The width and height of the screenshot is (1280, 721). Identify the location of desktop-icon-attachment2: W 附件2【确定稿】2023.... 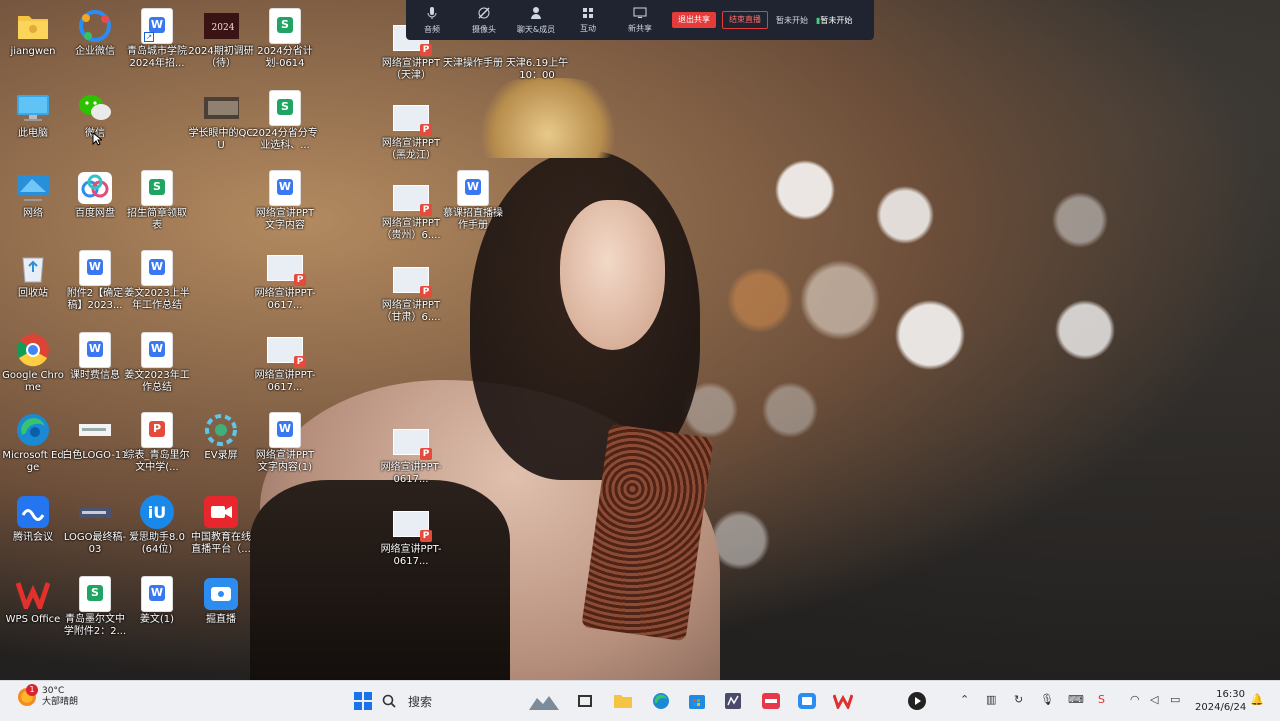
(95, 285).